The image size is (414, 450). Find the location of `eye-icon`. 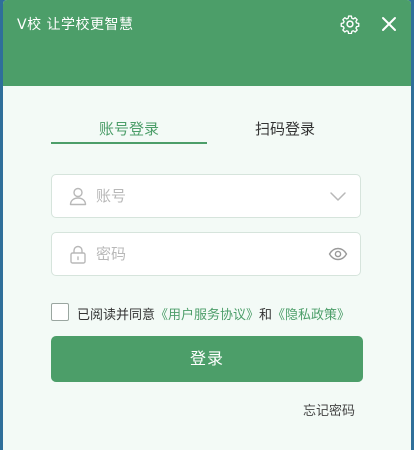

eye-icon is located at coordinates (338, 254).